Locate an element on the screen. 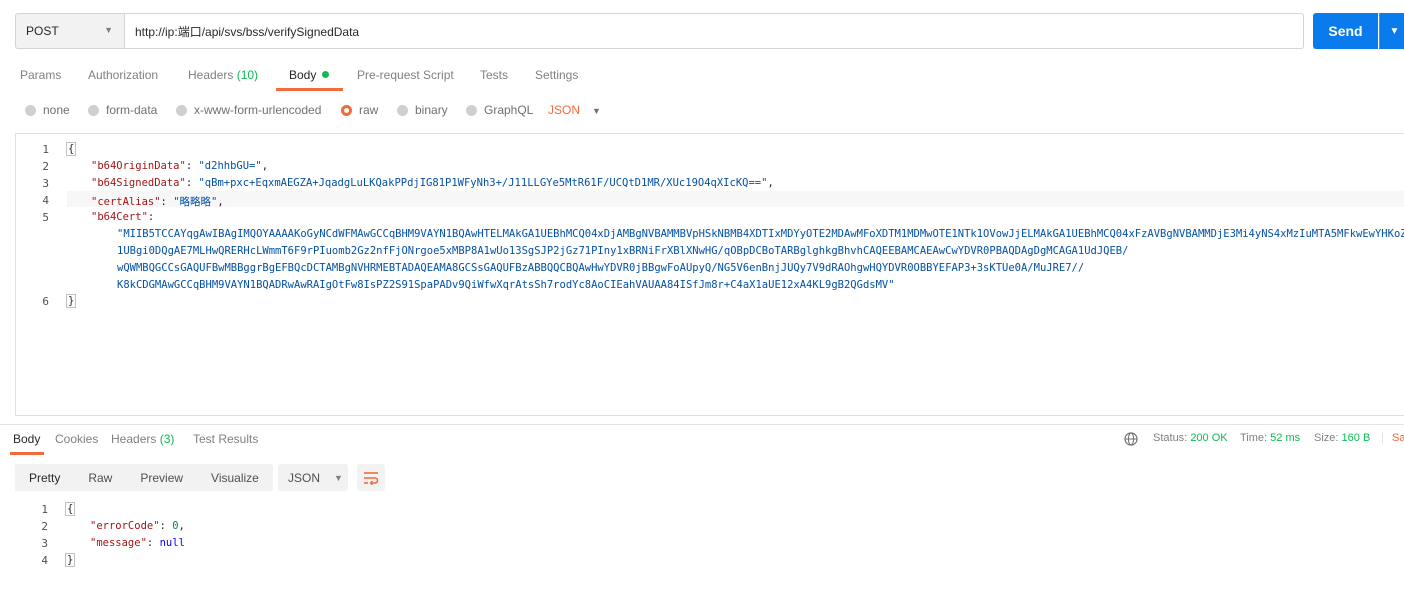  radio-none: none is located at coordinates (47, 110).